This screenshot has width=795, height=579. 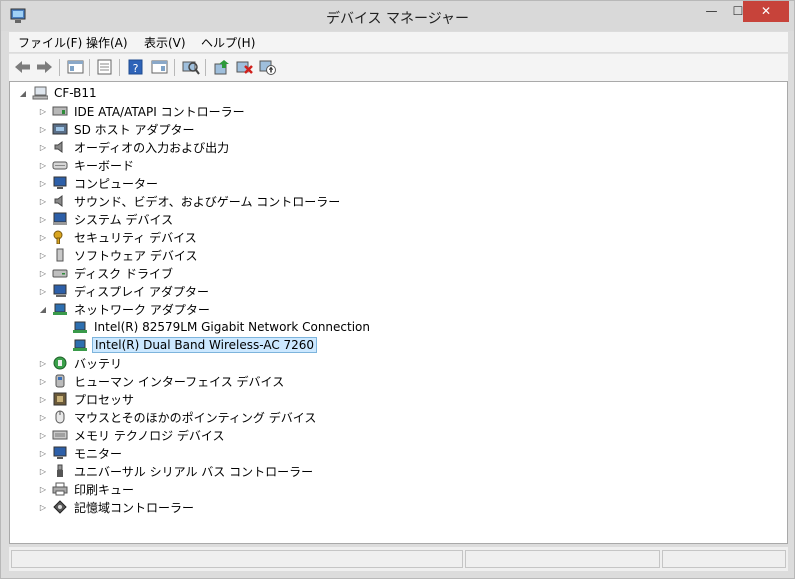 I want to click on title-bar: デバイス マネージャー — ☐ ✕, so click(x=397, y=16).